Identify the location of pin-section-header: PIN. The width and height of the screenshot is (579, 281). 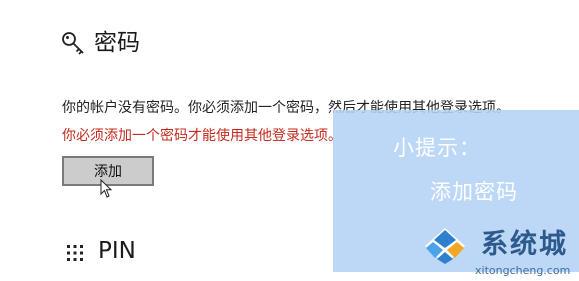
(101, 251).